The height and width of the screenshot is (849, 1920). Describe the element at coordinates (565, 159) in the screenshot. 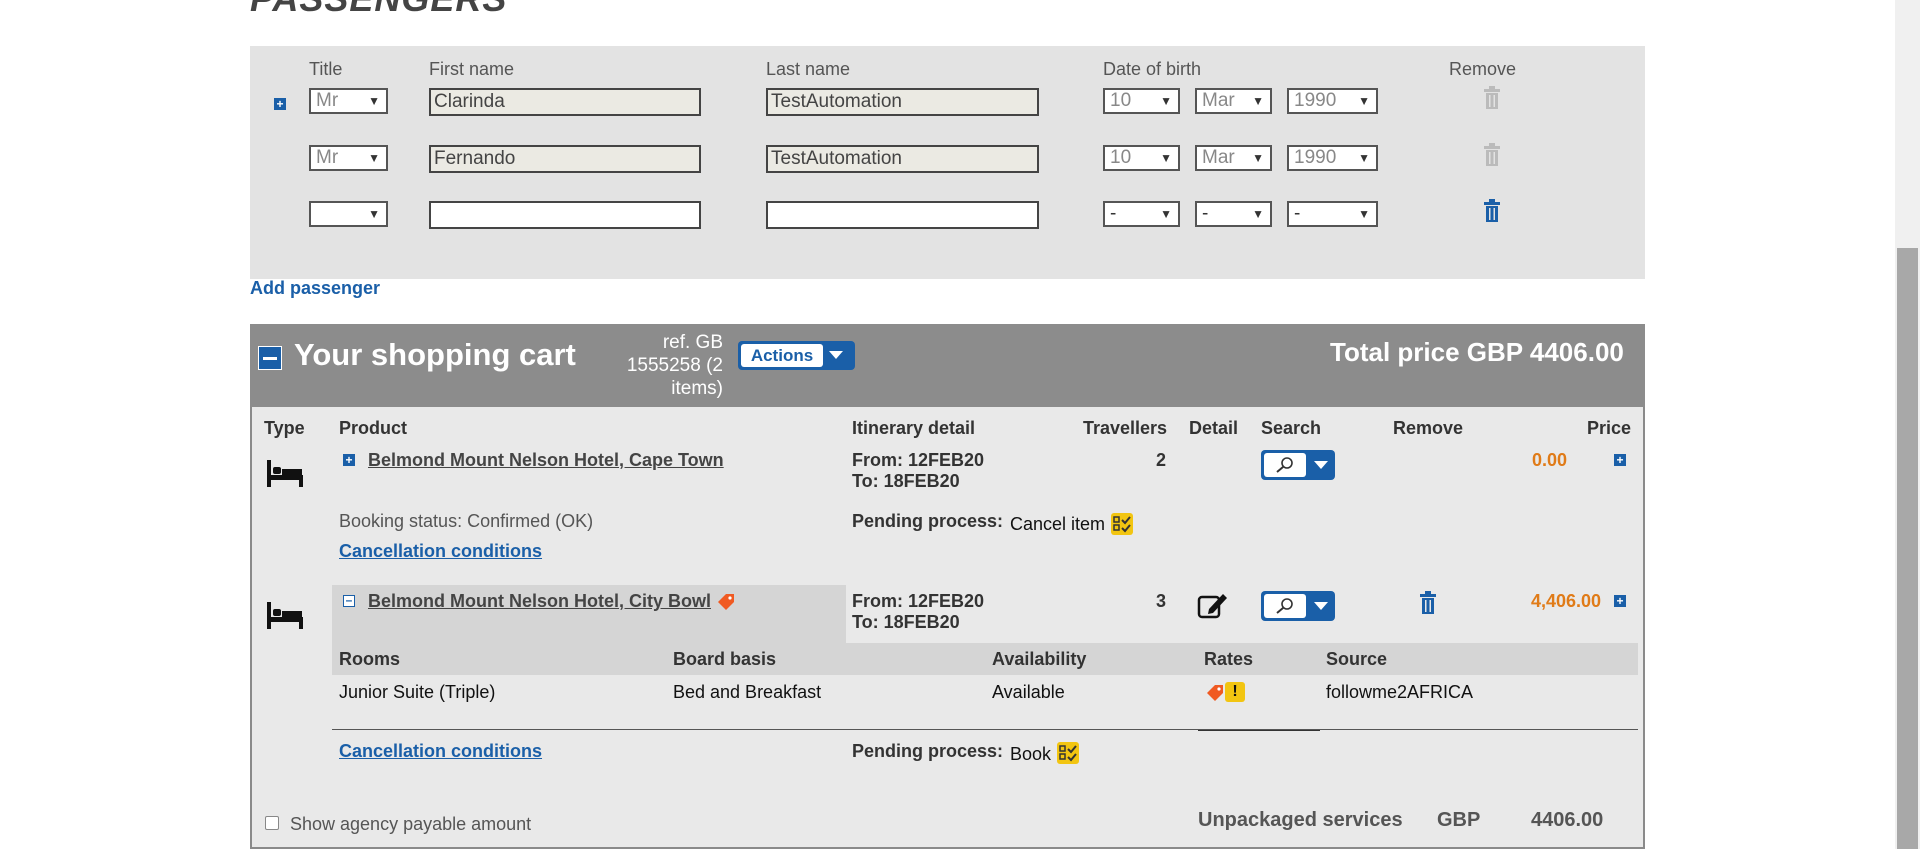

I see `first-name-input: Fernando` at that location.